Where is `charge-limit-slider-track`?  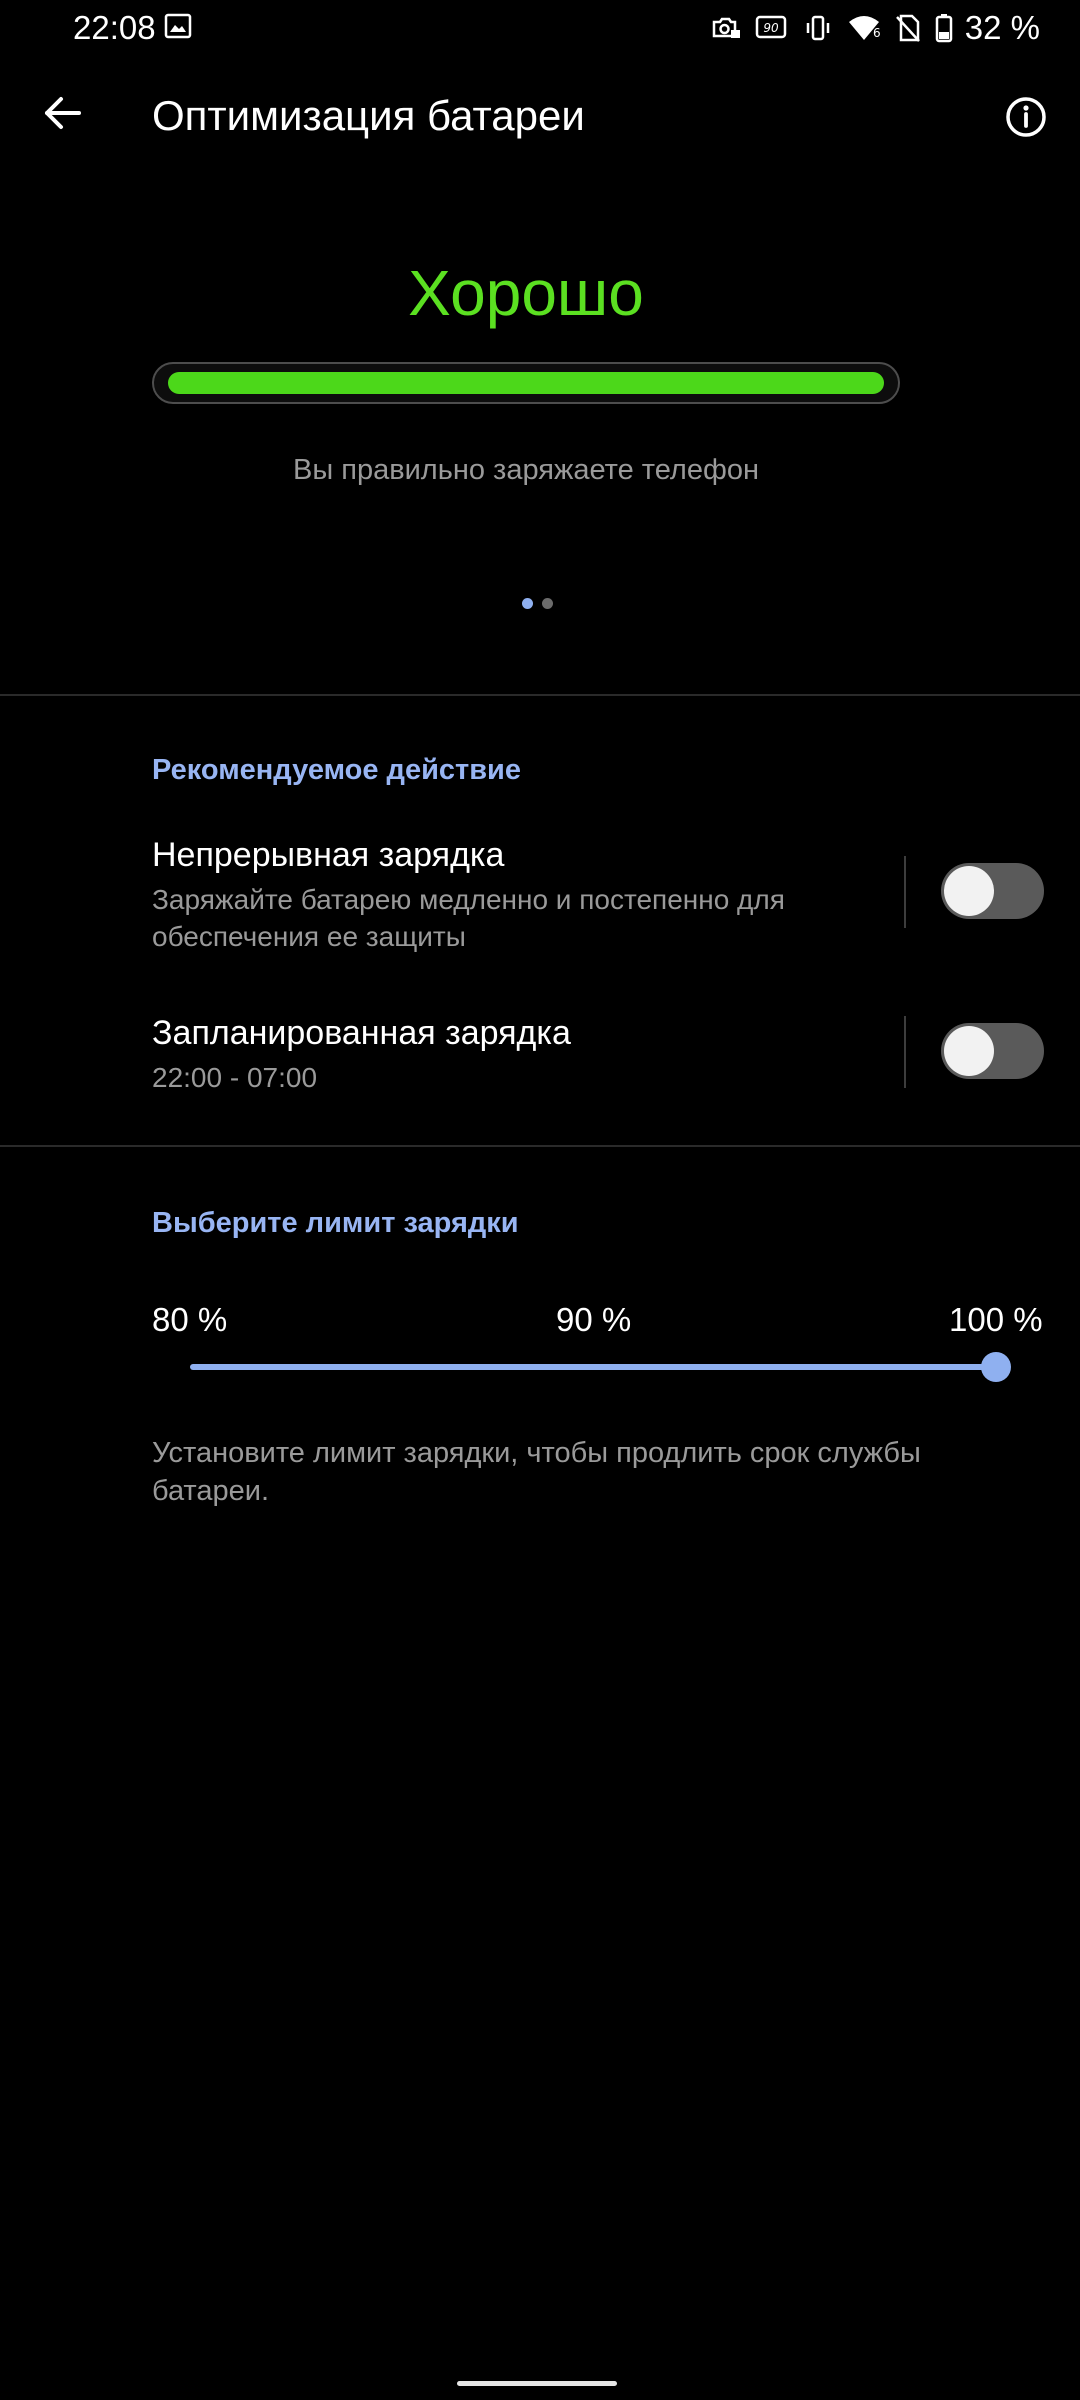 charge-limit-slider-track is located at coordinates (593, 1367).